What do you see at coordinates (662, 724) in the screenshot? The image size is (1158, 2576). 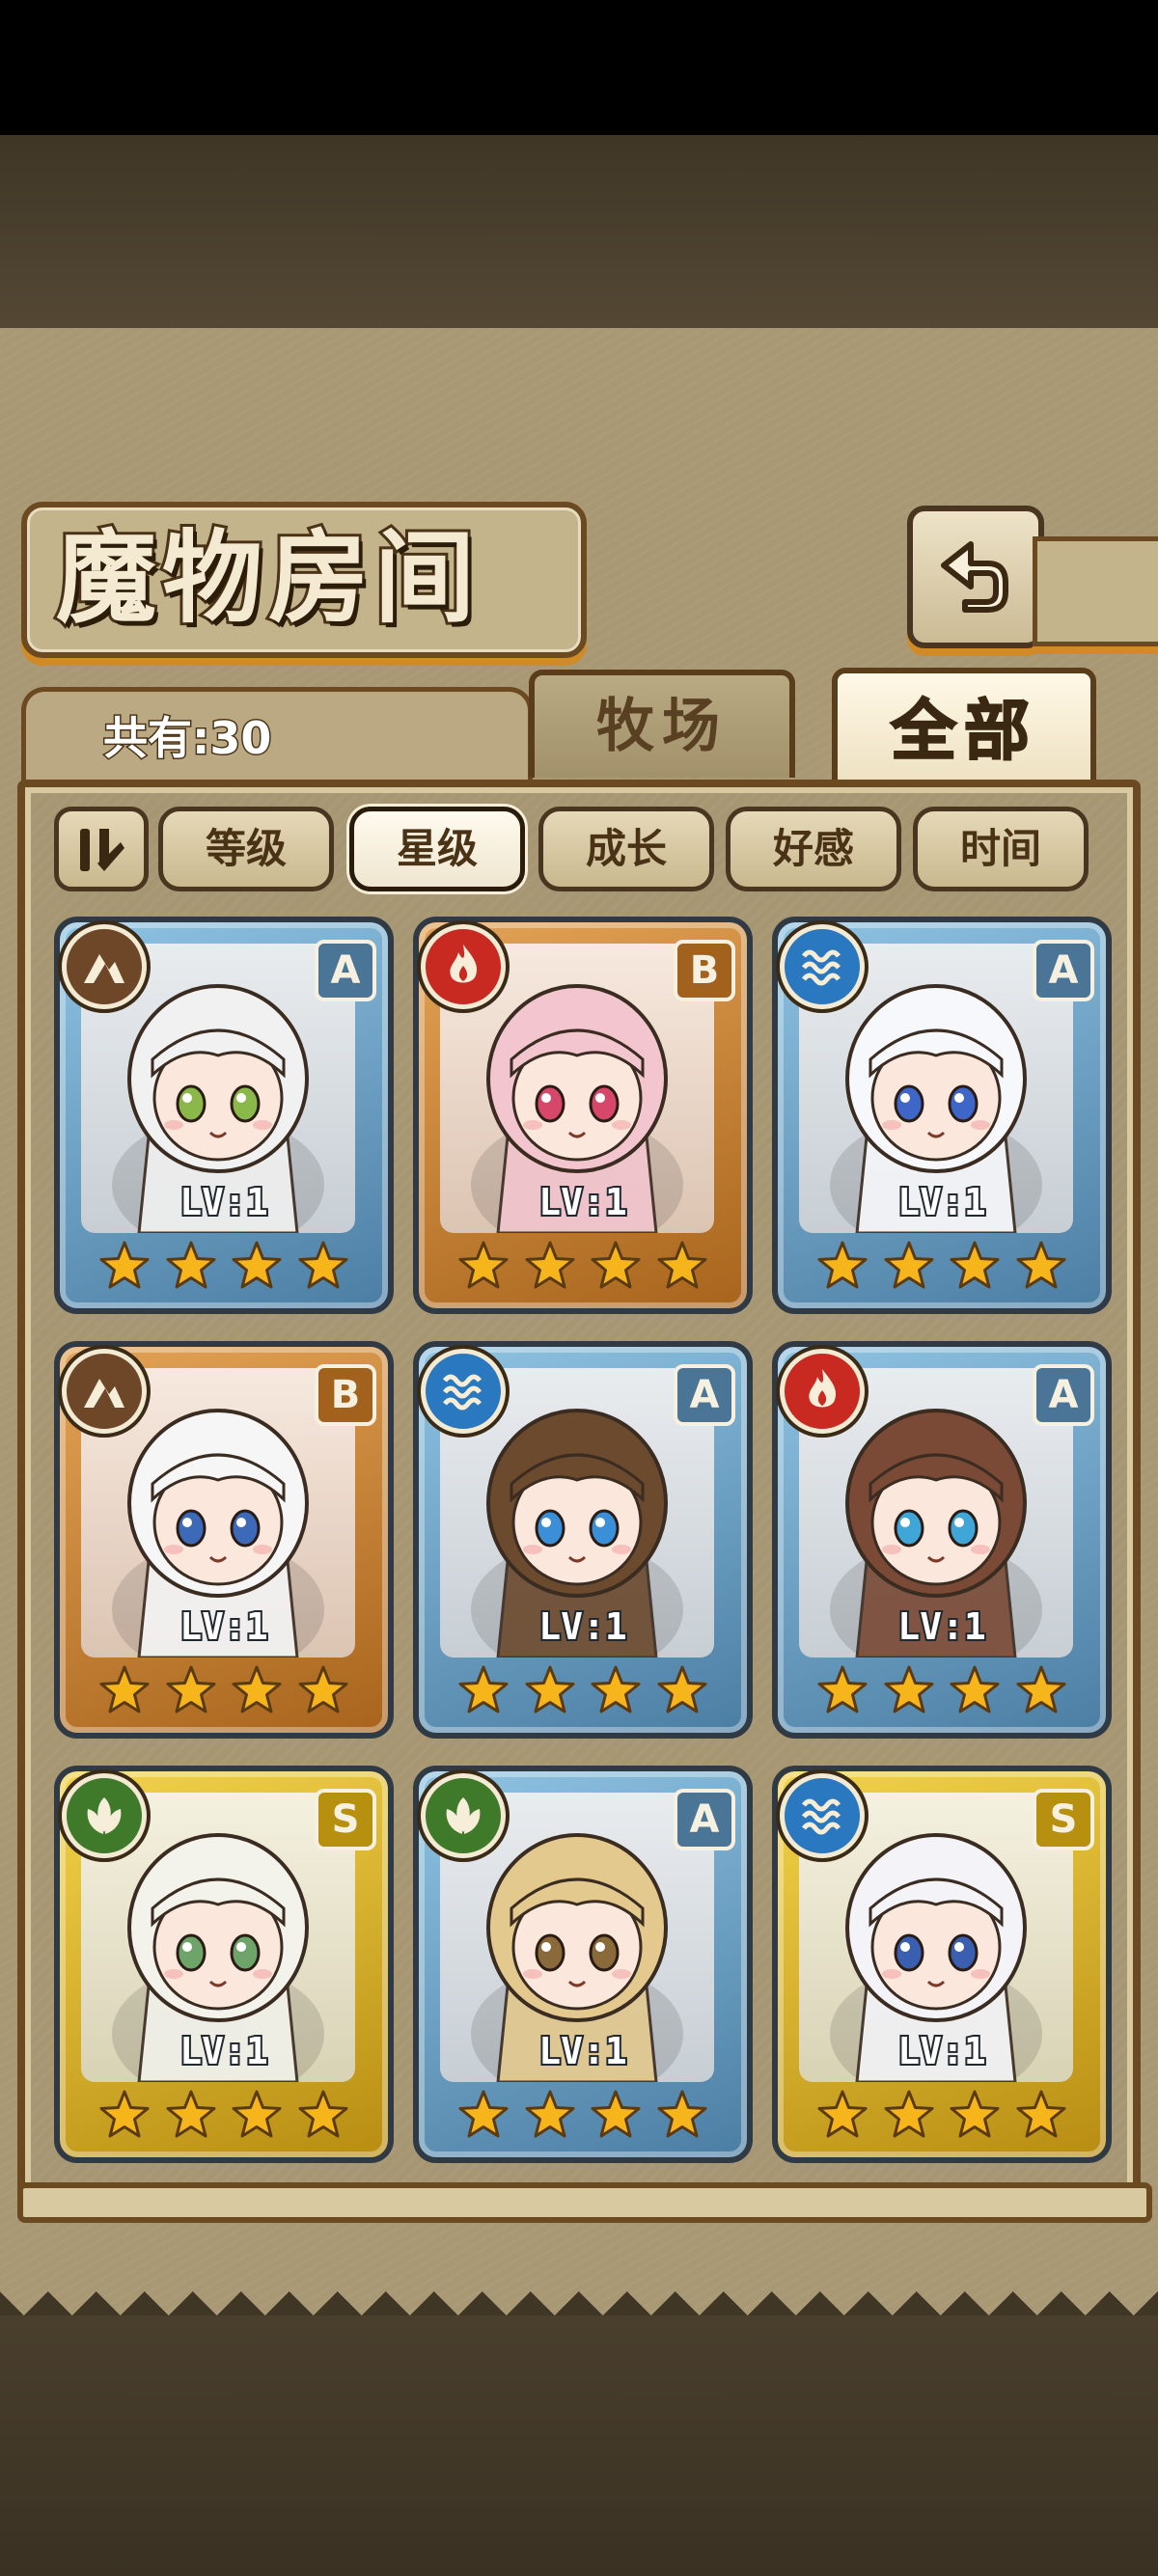 I see `tab-ranch: 牧场` at bounding box center [662, 724].